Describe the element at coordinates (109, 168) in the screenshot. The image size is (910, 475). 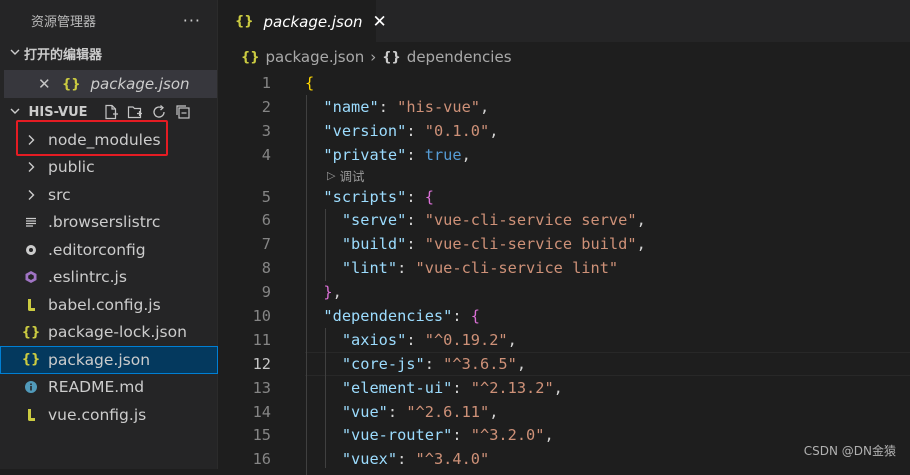
I see `tree-item-public: public` at that location.